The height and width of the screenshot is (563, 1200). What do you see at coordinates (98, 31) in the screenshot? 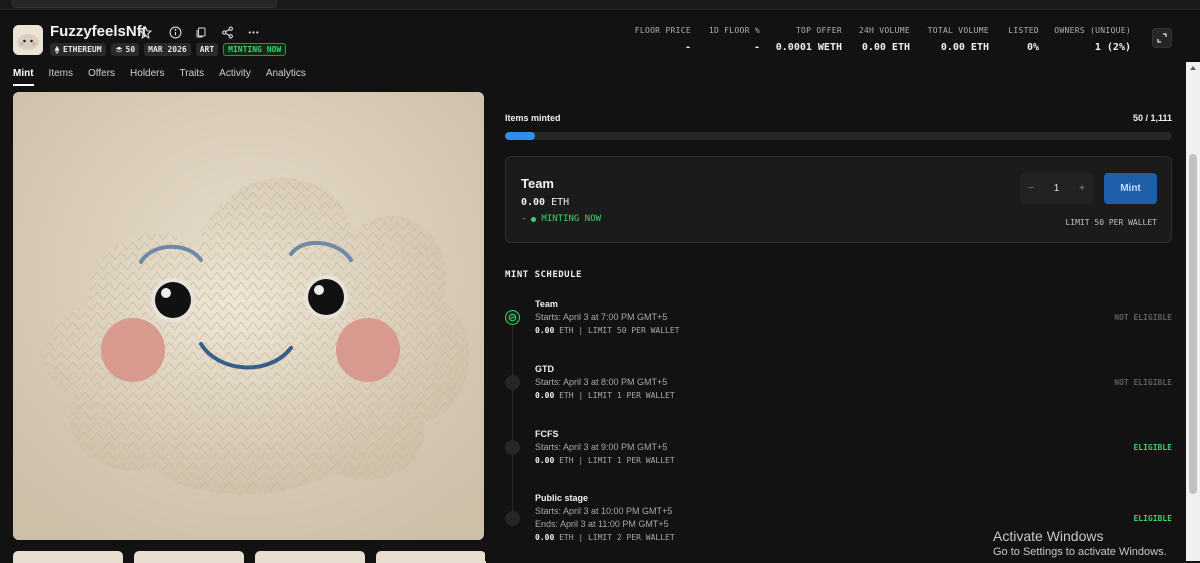
I see `collection-name: FuzzyfeelsNft` at bounding box center [98, 31].